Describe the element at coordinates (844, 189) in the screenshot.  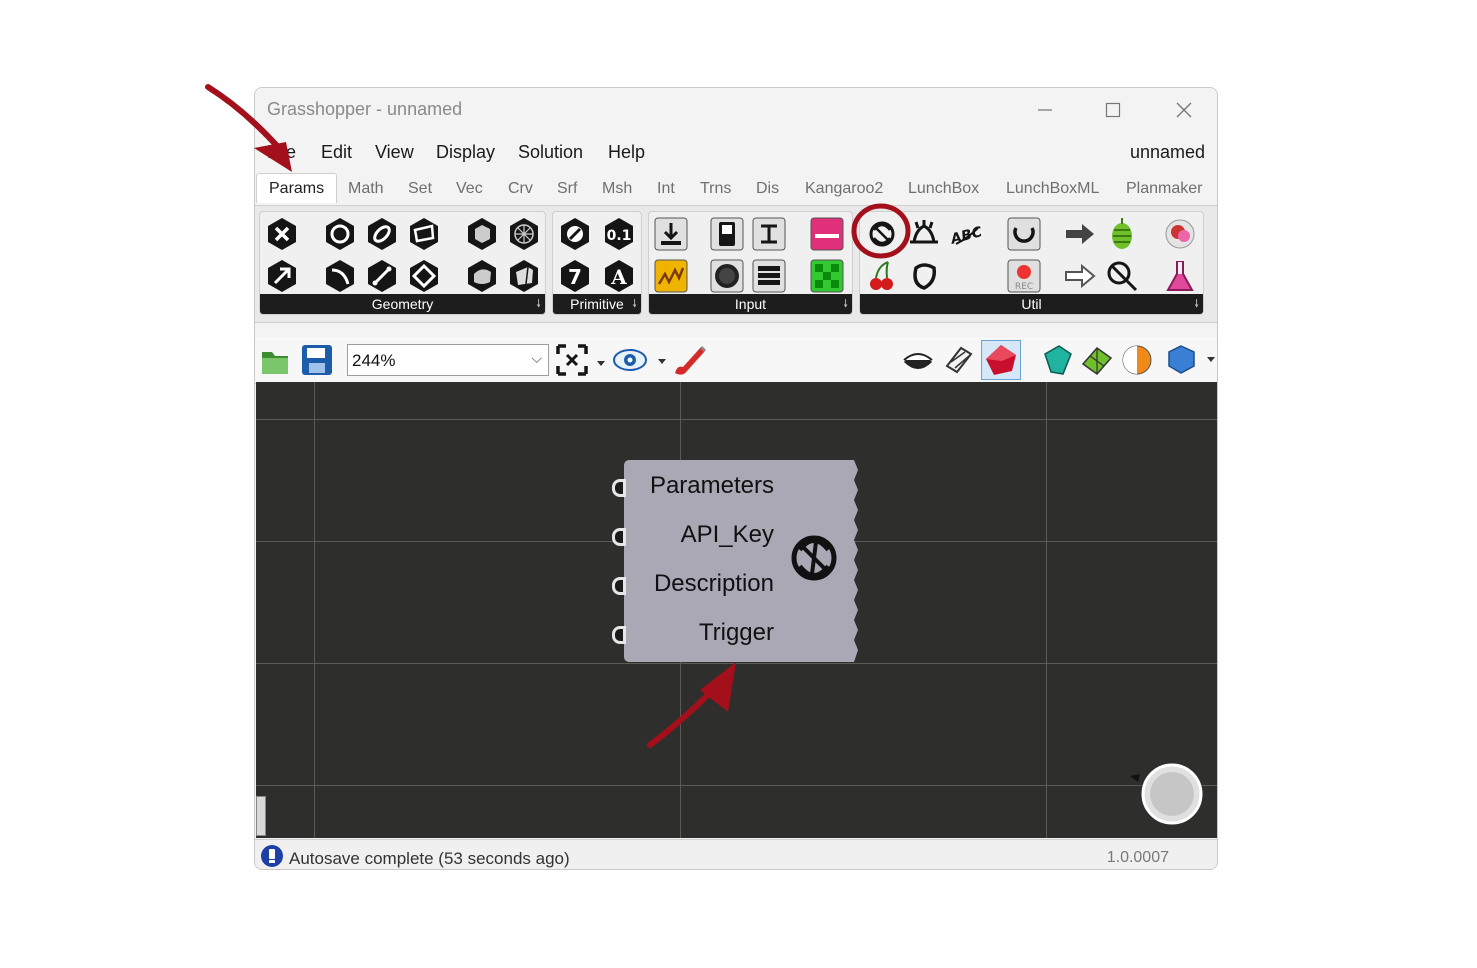
I see `tab-kangaroo2: Kangaroo2` at that location.